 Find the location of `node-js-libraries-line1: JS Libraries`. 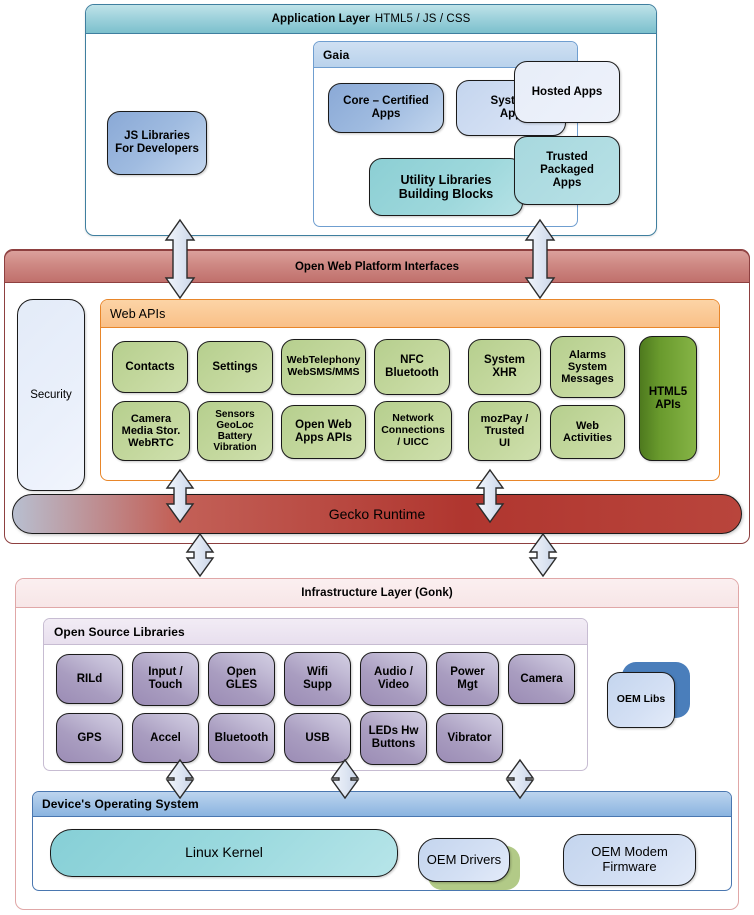

node-js-libraries-line1: JS Libraries is located at coordinates (157, 136).